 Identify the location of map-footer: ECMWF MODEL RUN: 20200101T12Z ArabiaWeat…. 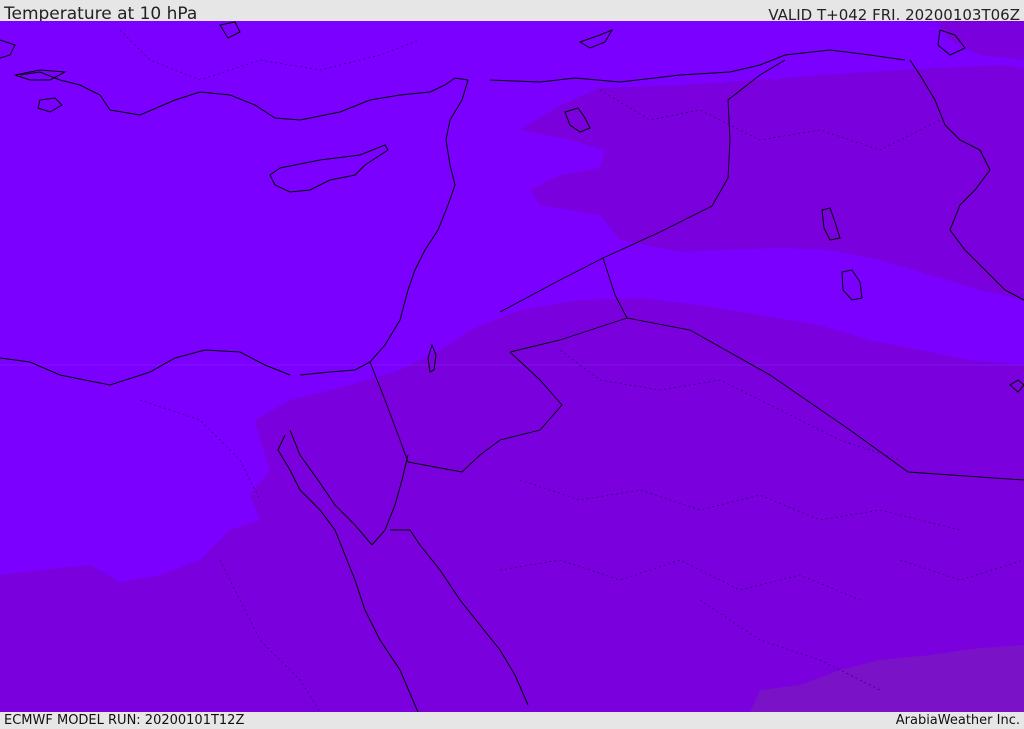
(512, 720).